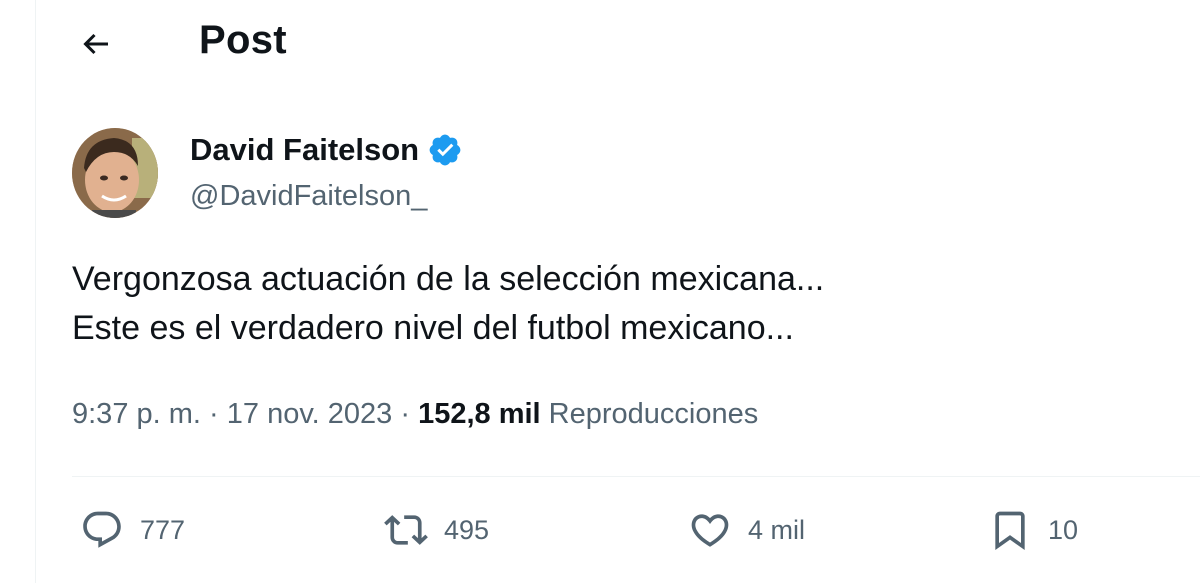  What do you see at coordinates (304, 150) in the screenshot?
I see `author-name: David Faitelson` at bounding box center [304, 150].